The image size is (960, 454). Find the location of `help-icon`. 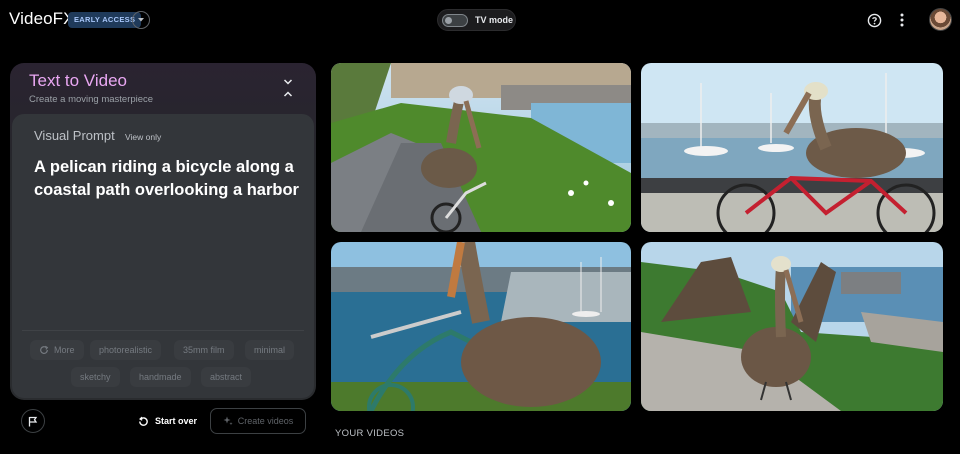

help-icon is located at coordinates (874, 20).